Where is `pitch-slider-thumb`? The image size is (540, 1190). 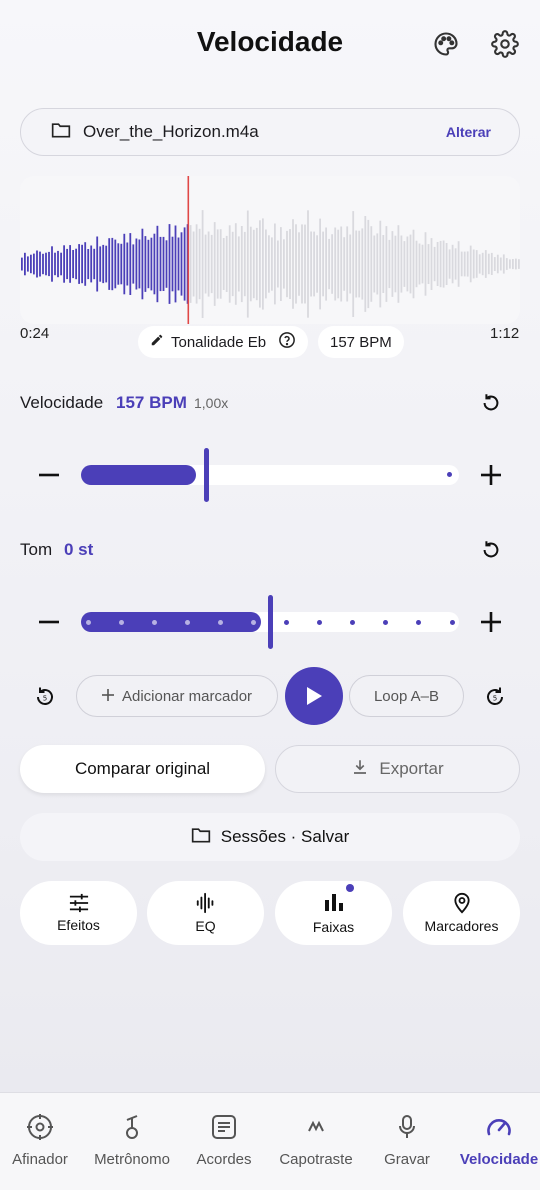 pitch-slider-thumb is located at coordinates (270, 622).